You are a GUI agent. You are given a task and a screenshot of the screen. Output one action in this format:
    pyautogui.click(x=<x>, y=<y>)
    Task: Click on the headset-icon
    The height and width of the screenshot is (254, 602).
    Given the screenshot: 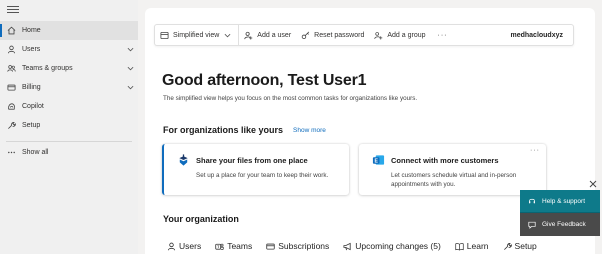 What is the action you would take?
    pyautogui.click(x=532, y=201)
    